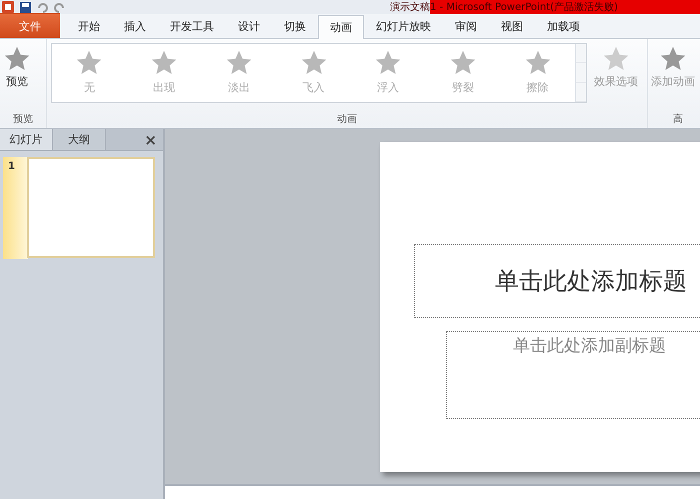 The image size is (700, 499). Describe the element at coordinates (581, 73) in the screenshot. I see `scroll-down-button` at that location.